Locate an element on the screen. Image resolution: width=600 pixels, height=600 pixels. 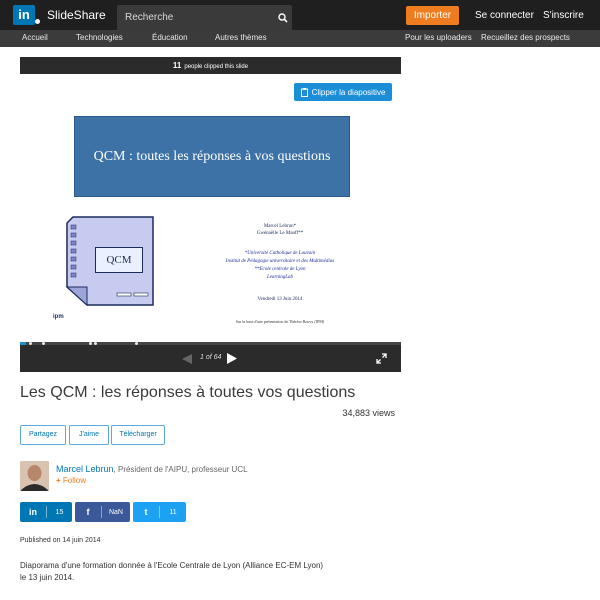
download-button: Télécharger is located at coordinates (138, 435).